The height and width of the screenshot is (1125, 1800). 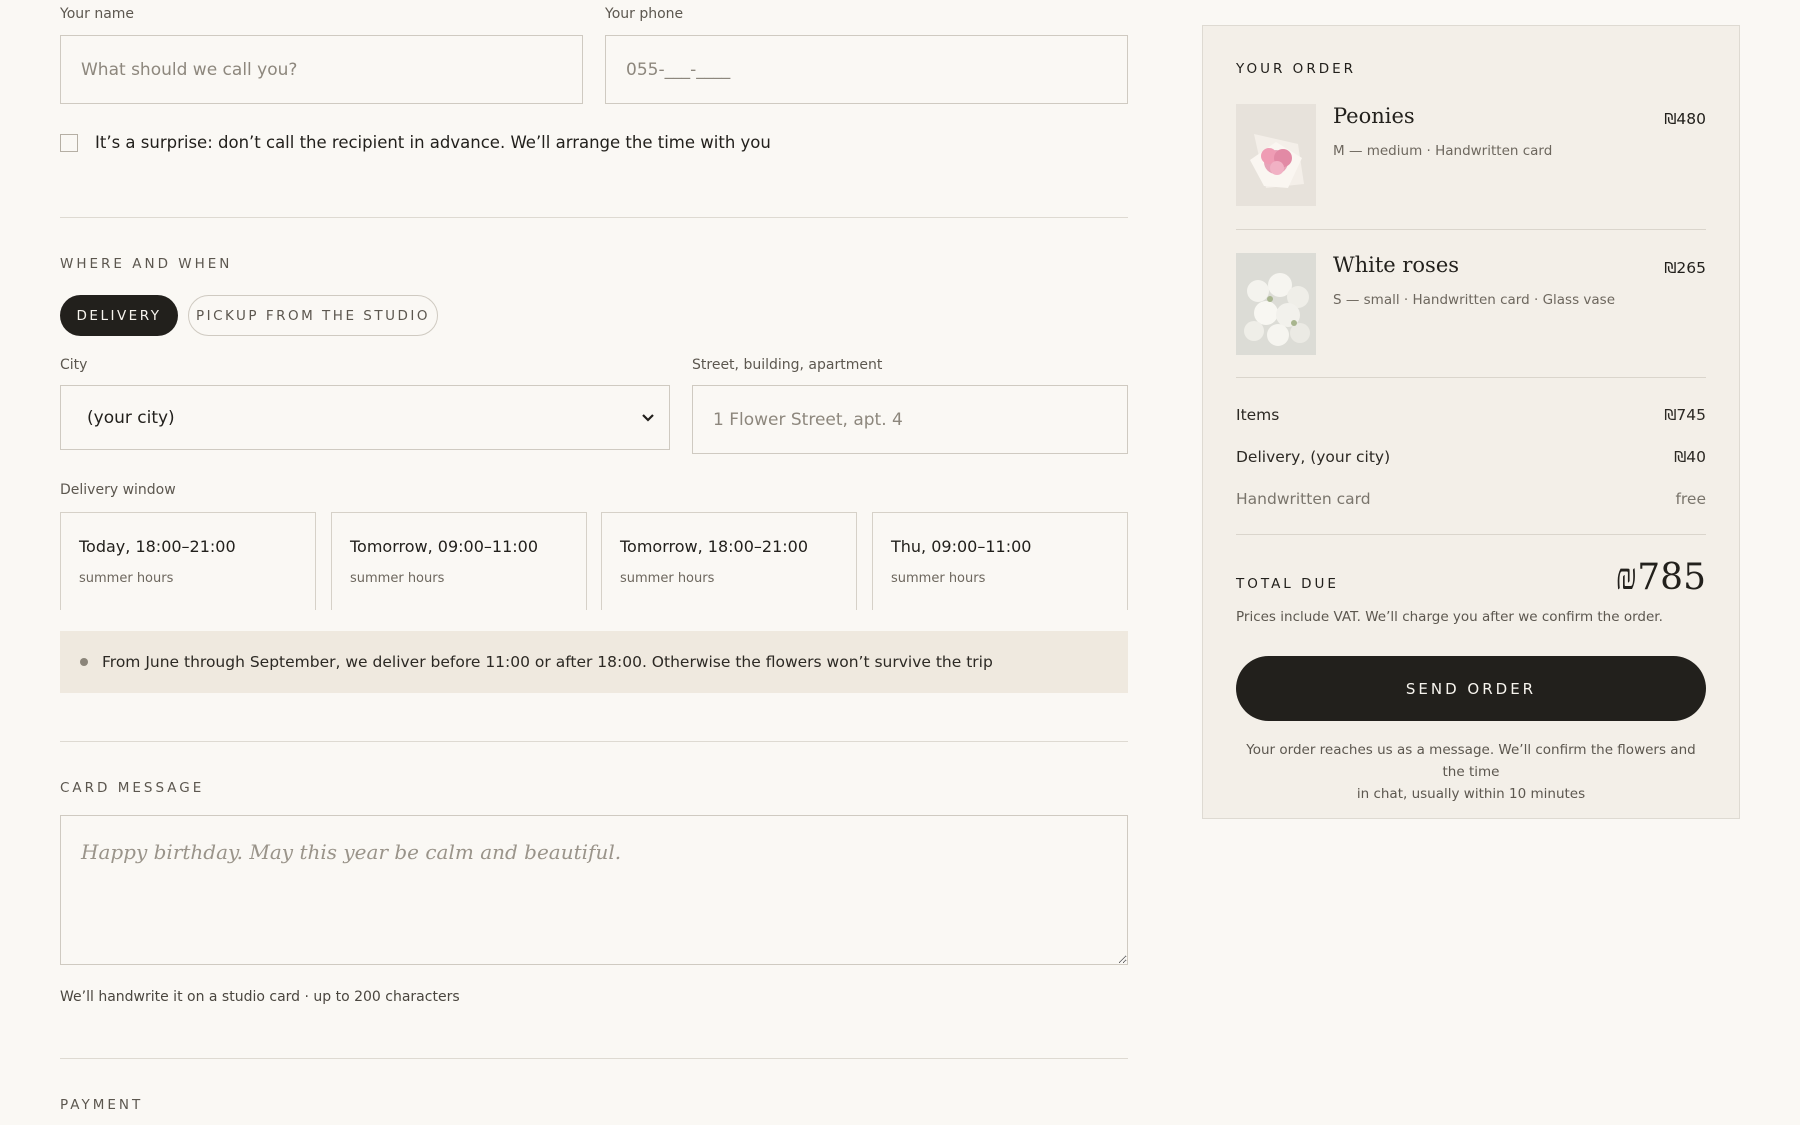 What do you see at coordinates (1685, 268) in the screenshot?
I see `item-price: ₪265` at bounding box center [1685, 268].